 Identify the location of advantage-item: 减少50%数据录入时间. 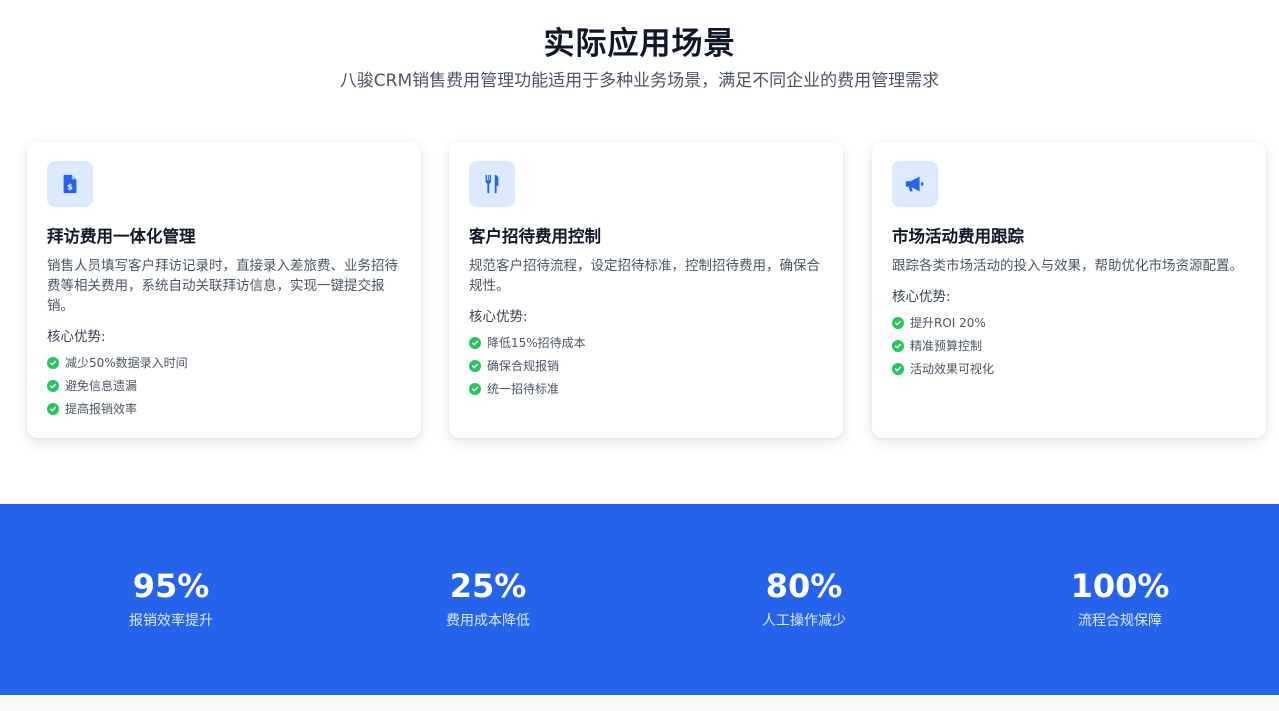
(224, 362).